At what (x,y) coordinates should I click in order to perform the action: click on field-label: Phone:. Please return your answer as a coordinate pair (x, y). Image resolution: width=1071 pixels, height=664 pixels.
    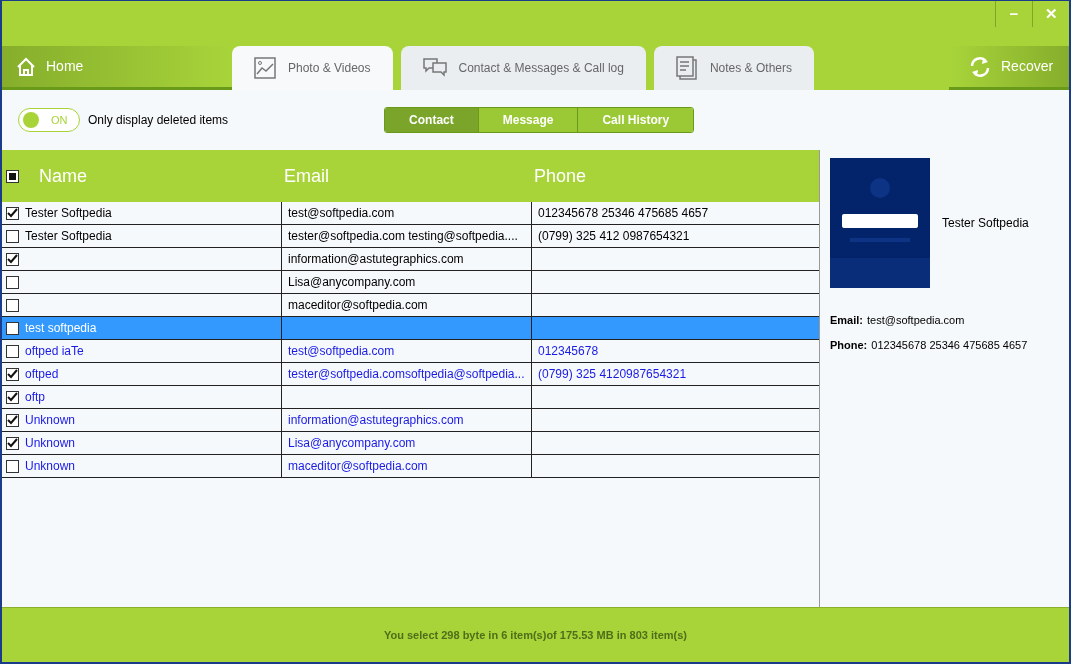
    Looking at the image, I should click on (849, 345).